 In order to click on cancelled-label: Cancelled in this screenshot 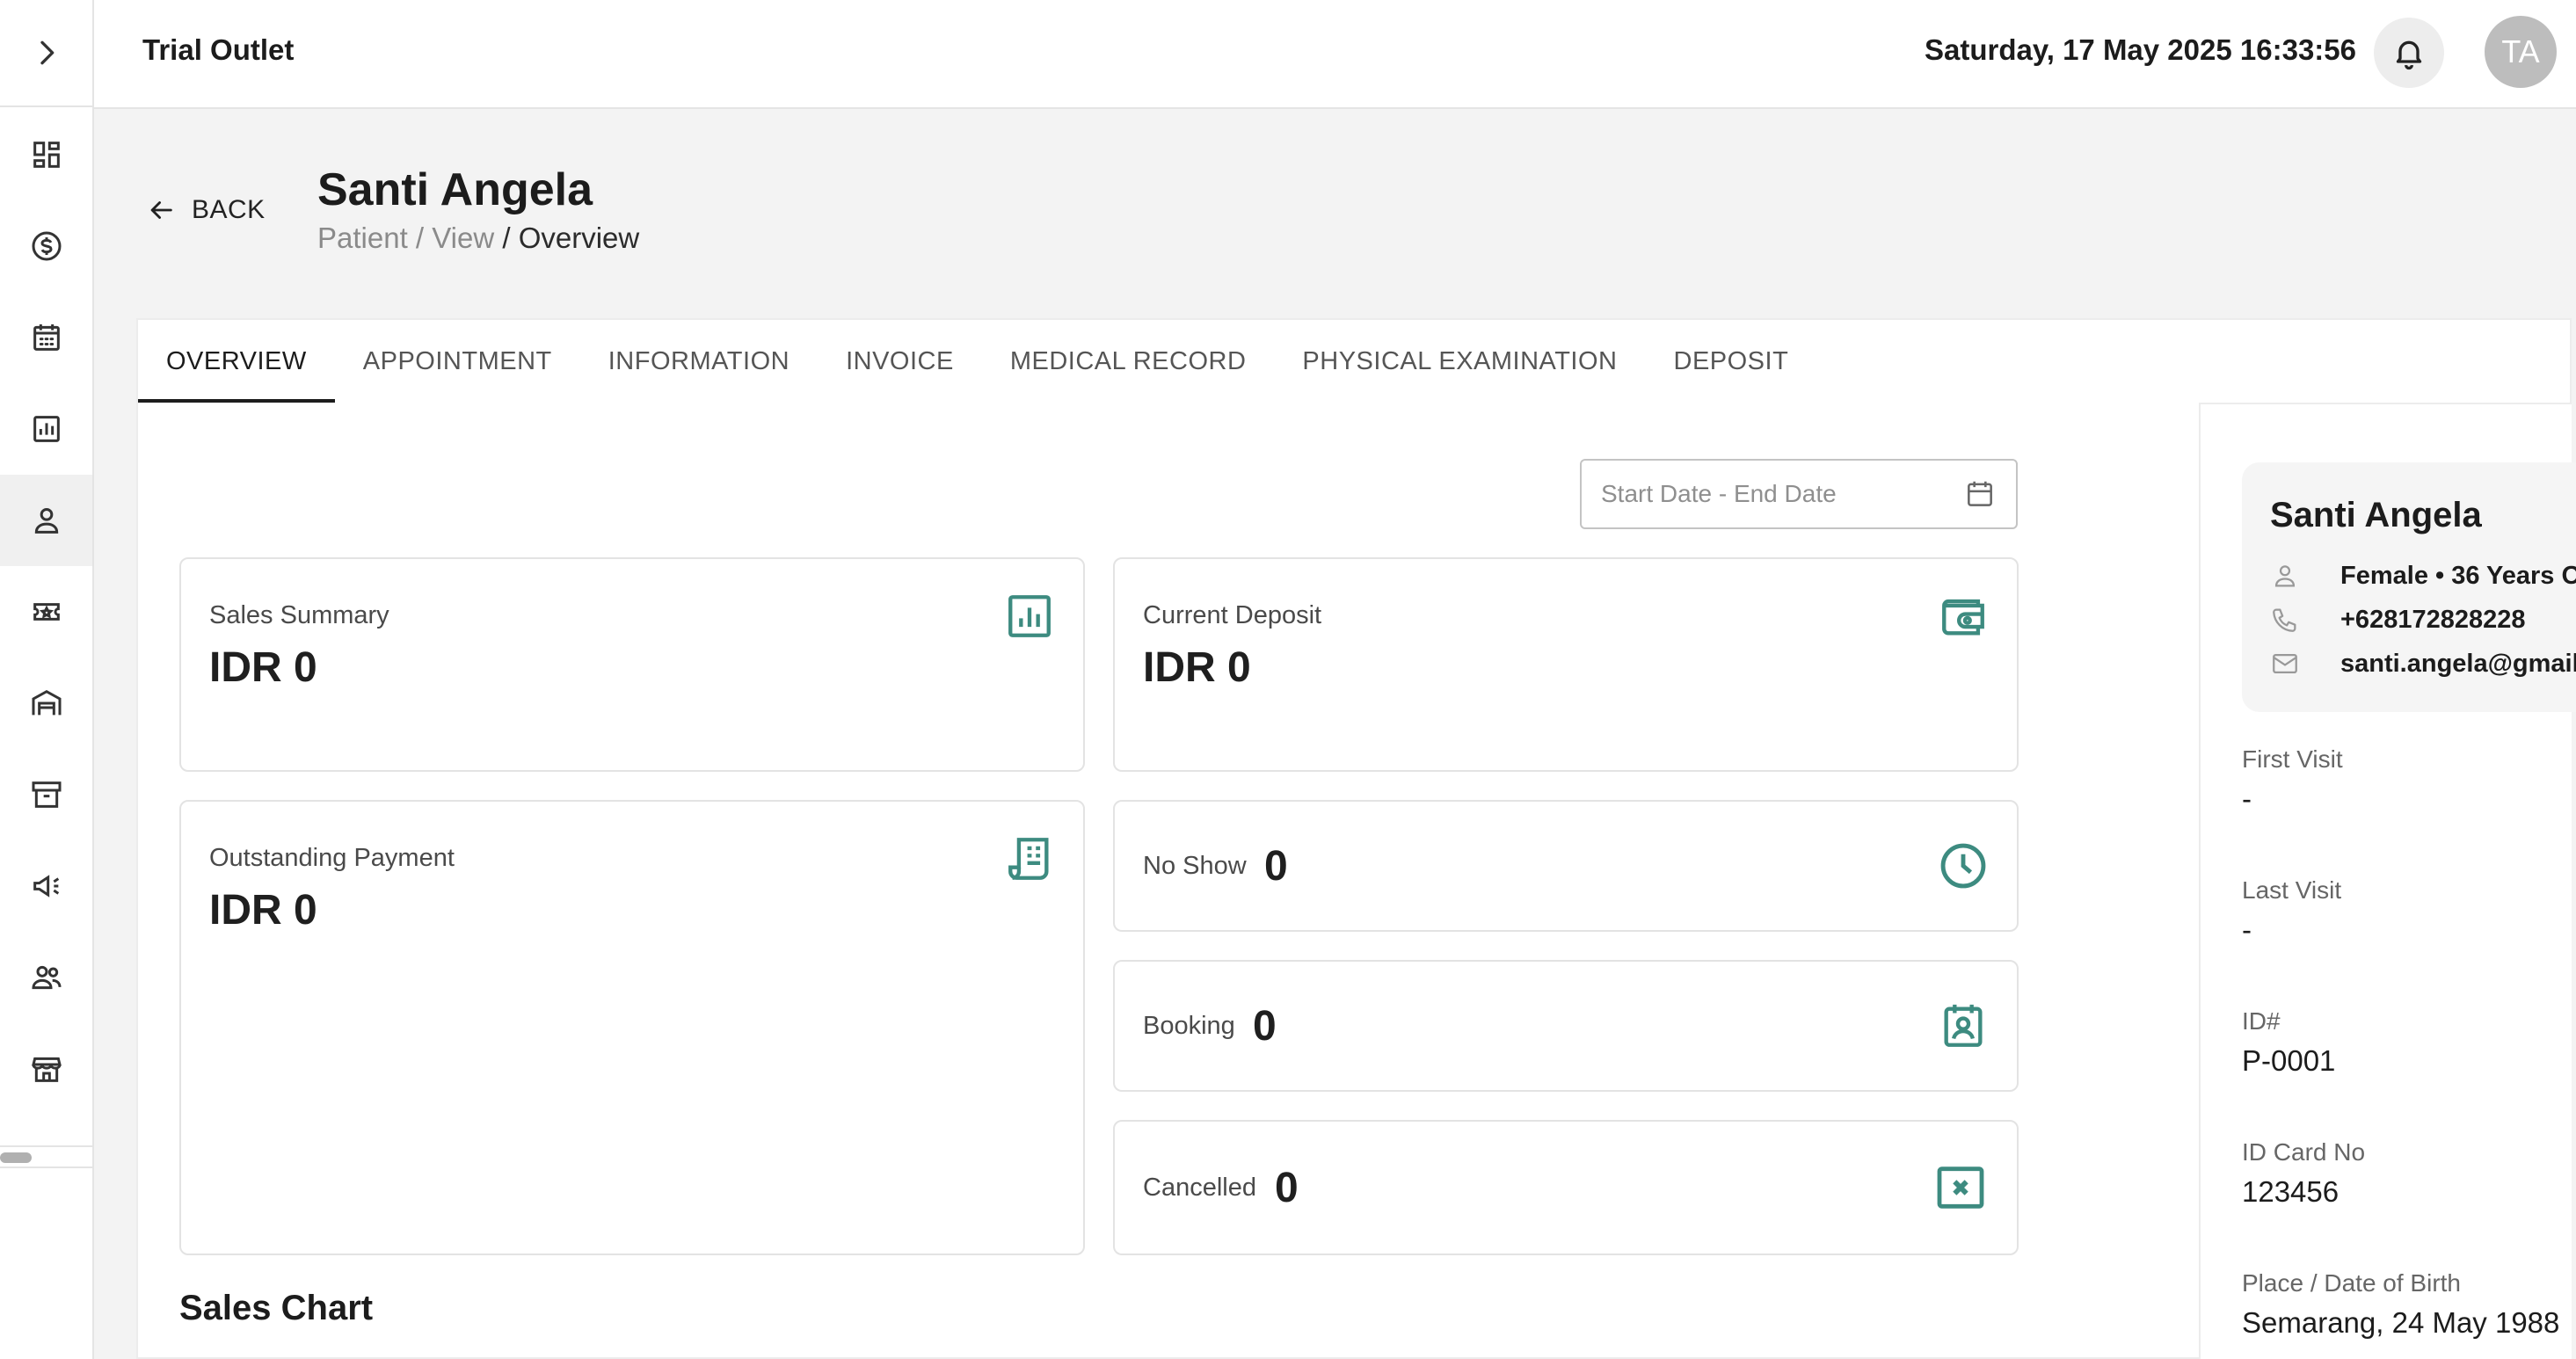, I will do `click(1199, 1187)`.